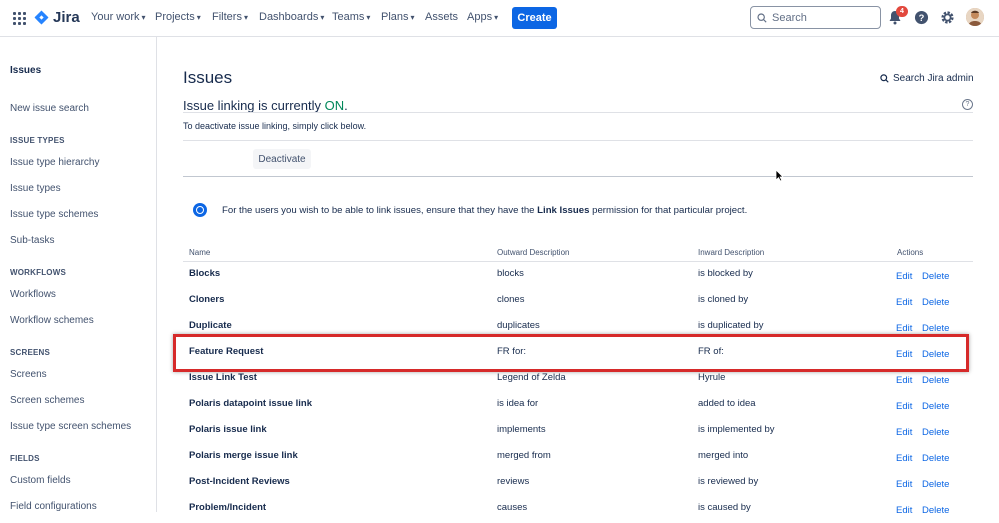  What do you see at coordinates (228, 429) in the screenshot?
I see `link-type-name: Polaris issue link` at bounding box center [228, 429].